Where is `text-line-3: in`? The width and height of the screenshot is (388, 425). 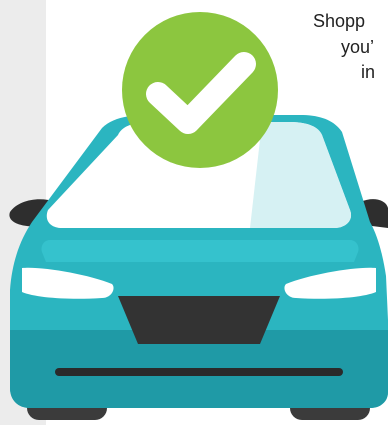
text-line-3: in is located at coordinates (368, 72).